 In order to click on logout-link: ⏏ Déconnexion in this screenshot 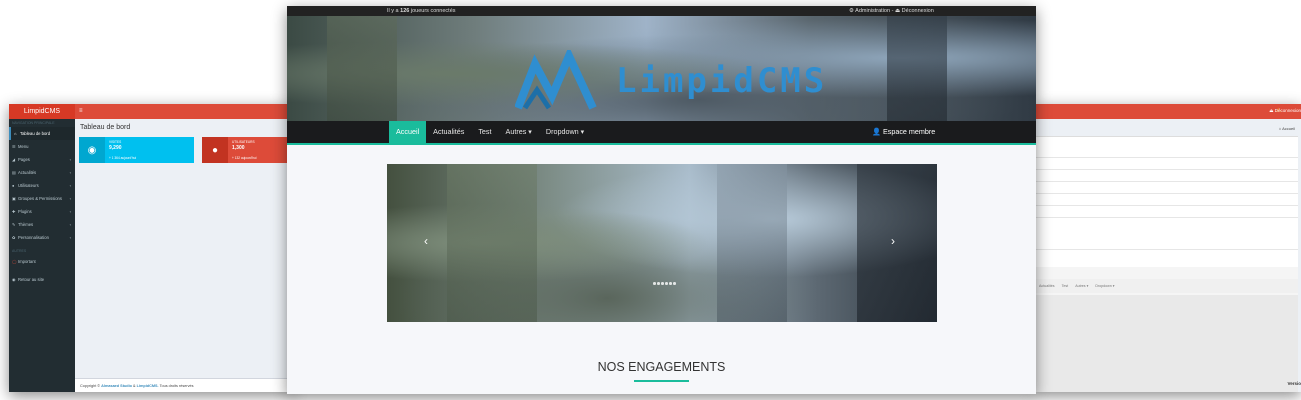, I will do `click(914, 11)`.